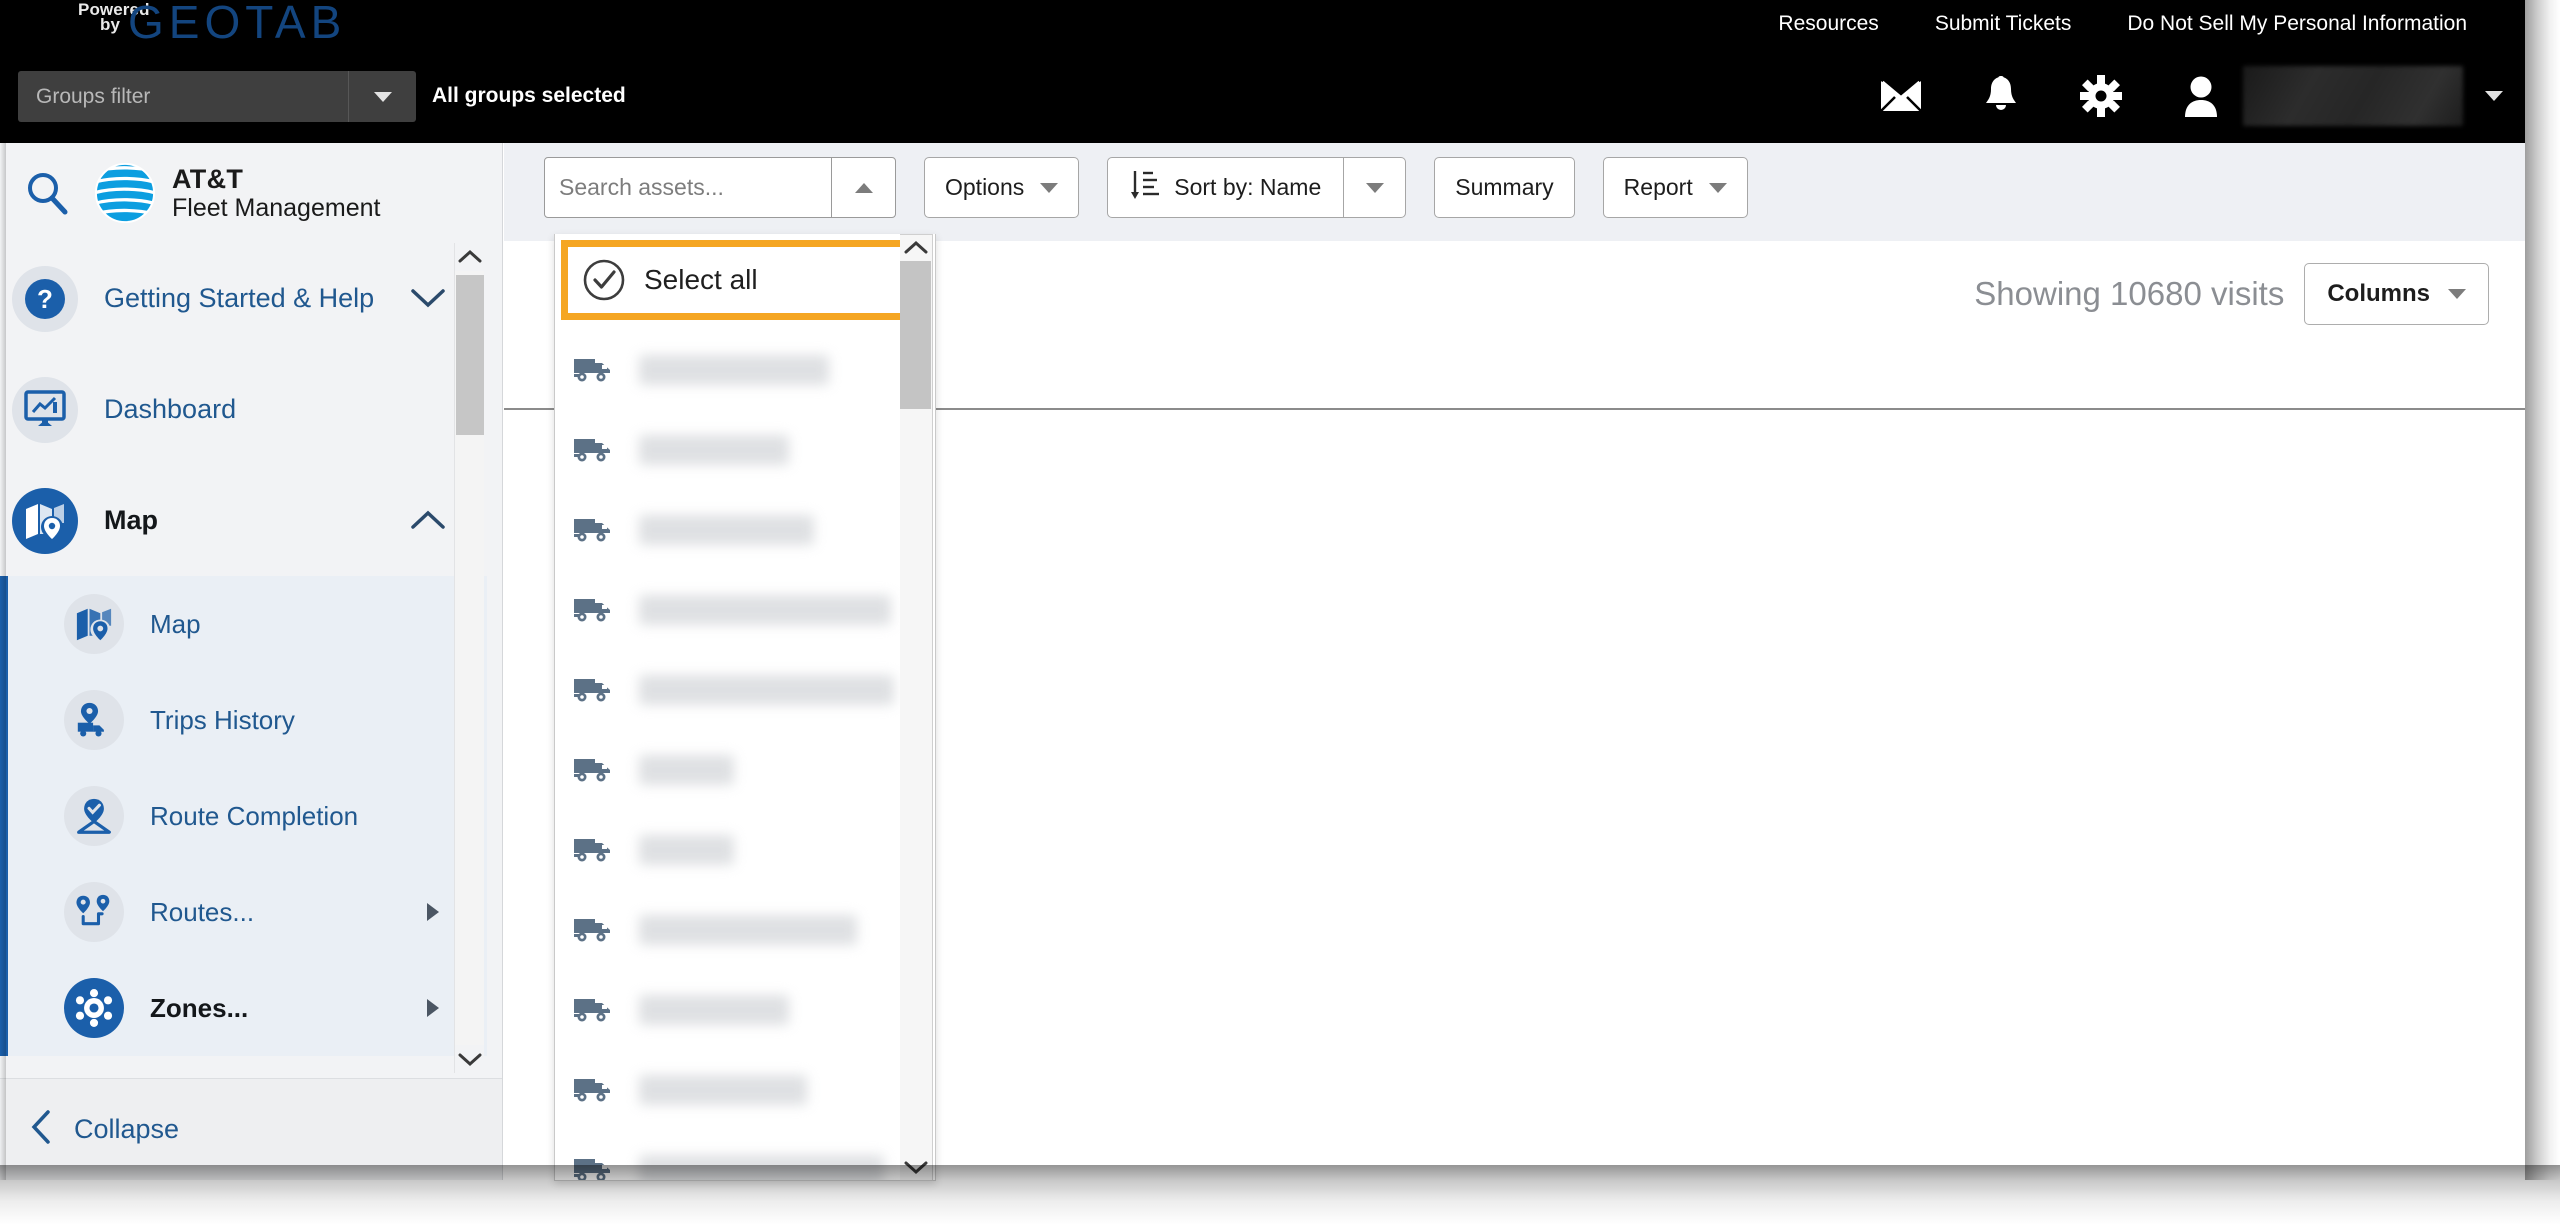  What do you see at coordinates (276, 193) in the screenshot?
I see `att-brand-text: AT&T Fleet Management` at bounding box center [276, 193].